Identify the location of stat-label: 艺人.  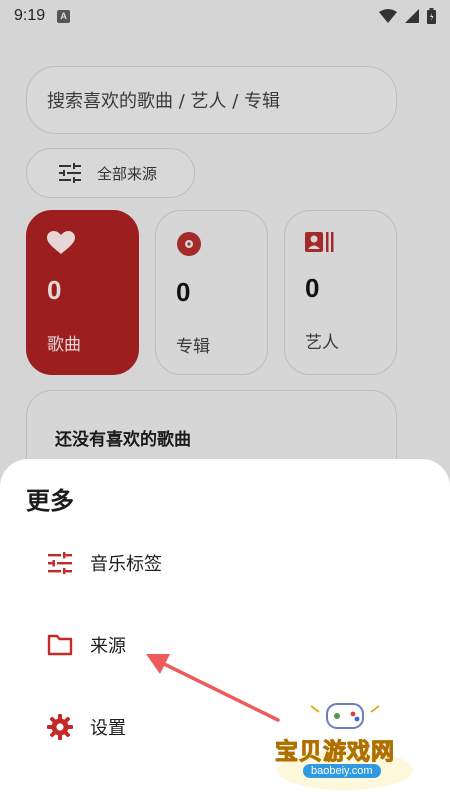
(322, 343).